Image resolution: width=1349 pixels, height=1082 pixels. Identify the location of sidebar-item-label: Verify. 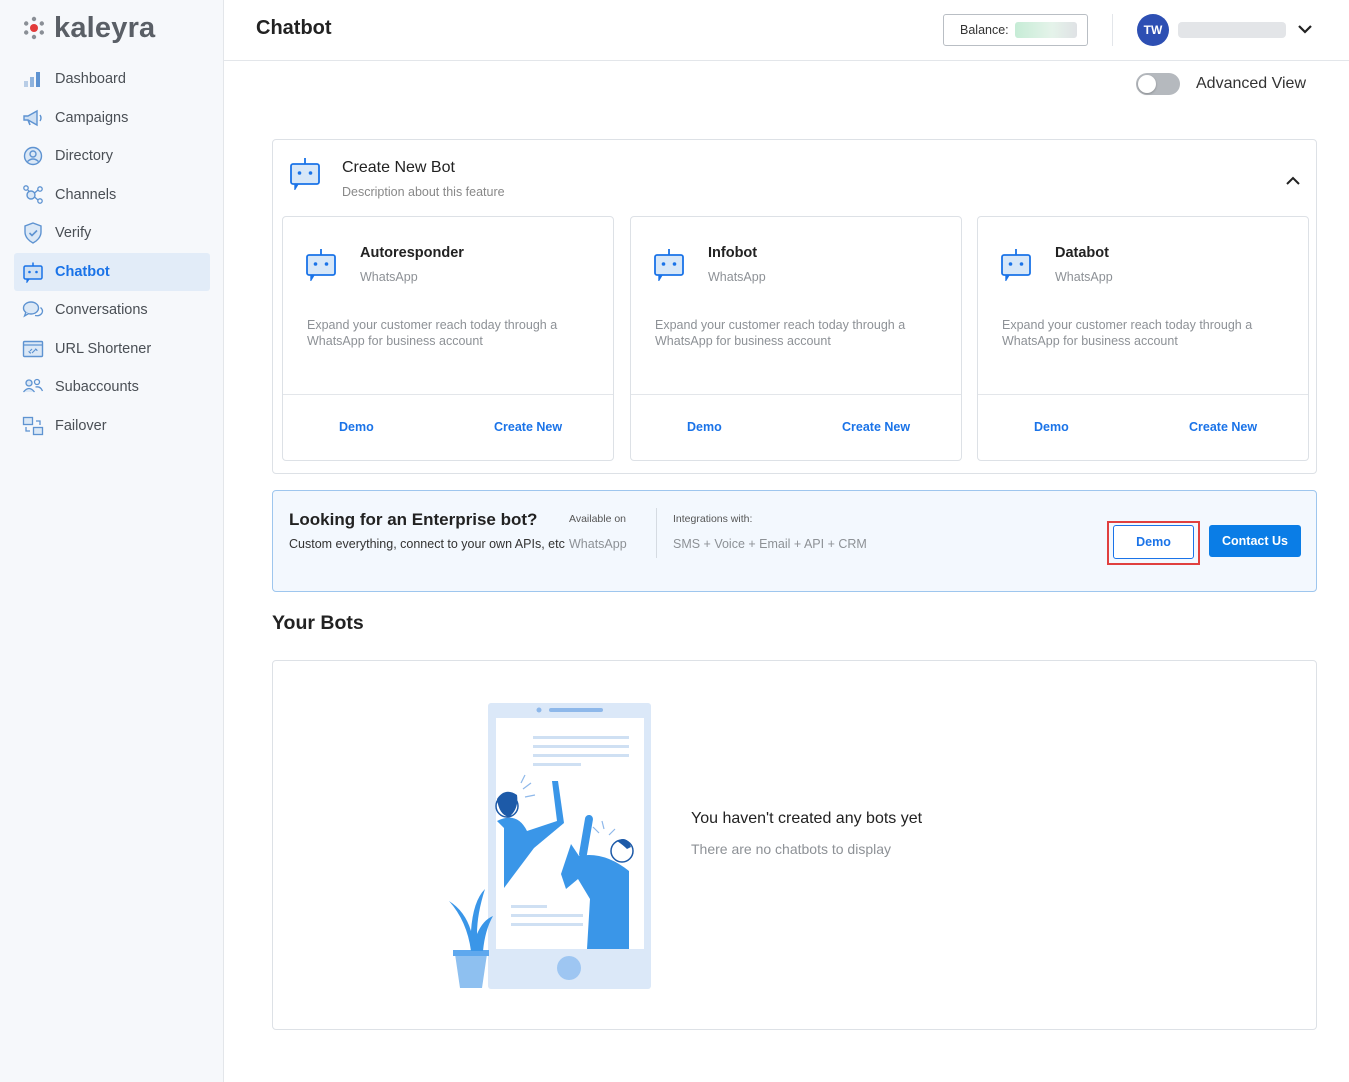
(73, 233).